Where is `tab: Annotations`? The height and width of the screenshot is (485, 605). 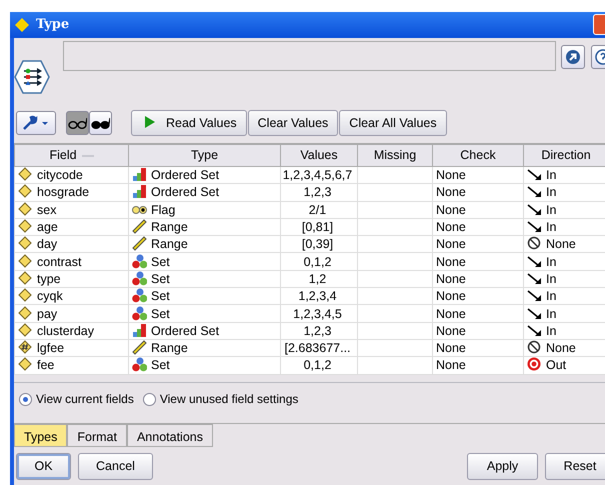
tab: Annotations is located at coordinates (169, 435).